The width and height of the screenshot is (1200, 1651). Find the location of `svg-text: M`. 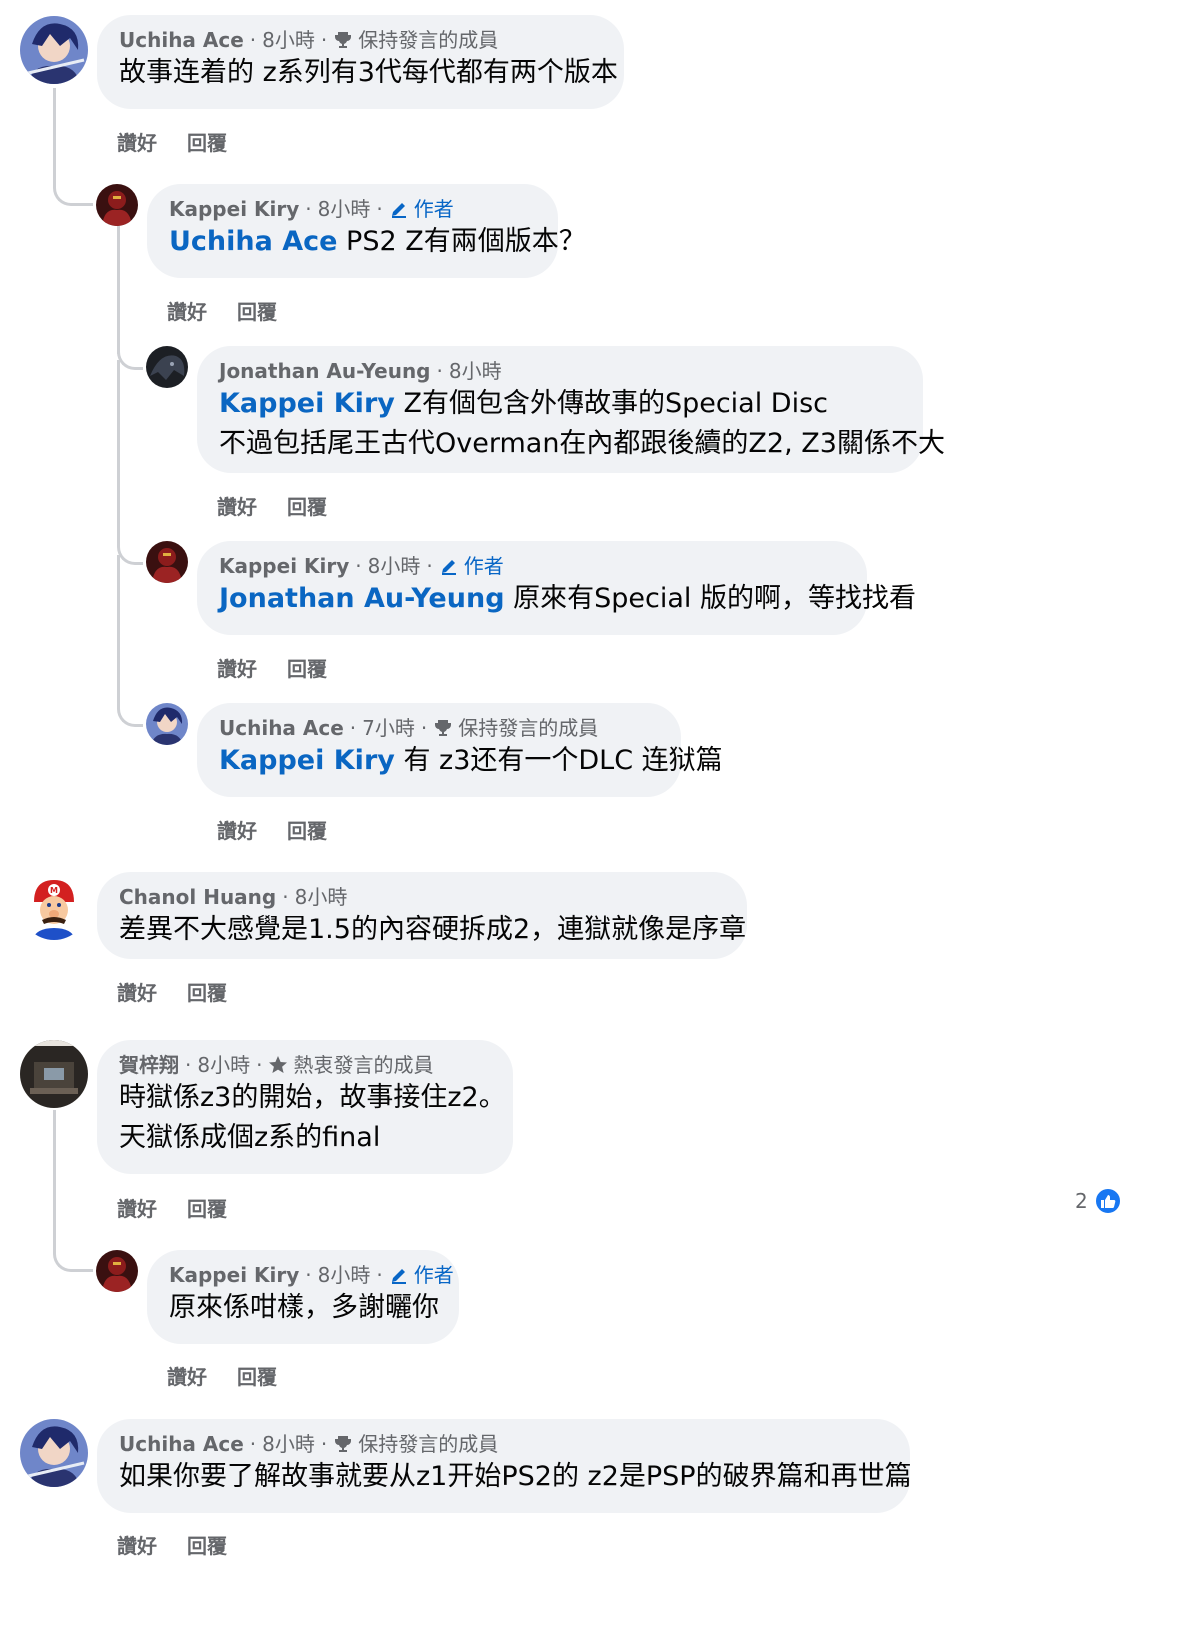

svg-text: M is located at coordinates (54, 890).